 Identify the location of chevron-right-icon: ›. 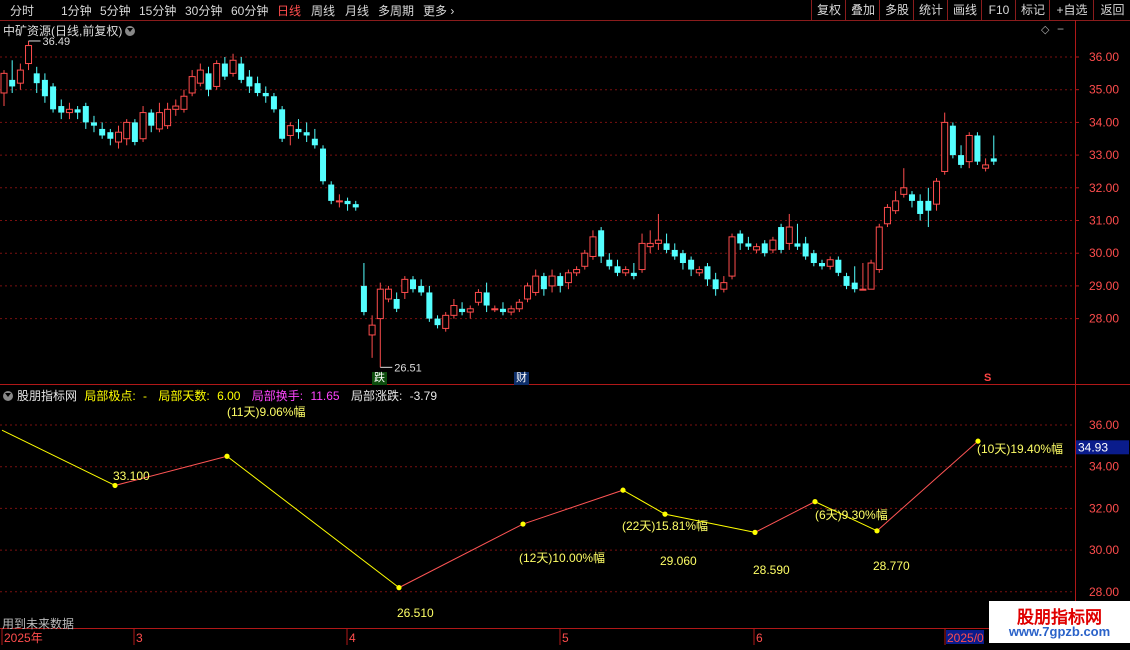
(451, 11).